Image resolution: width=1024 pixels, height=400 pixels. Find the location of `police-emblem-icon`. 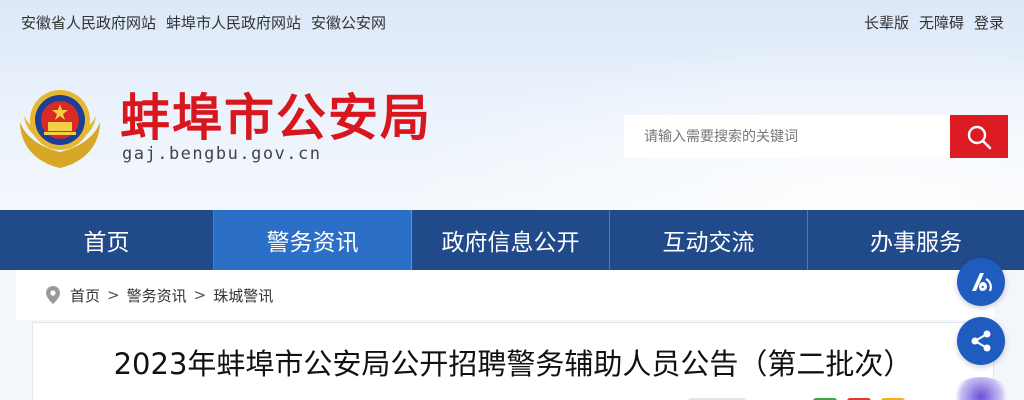

police-emblem-icon is located at coordinates (60, 127).